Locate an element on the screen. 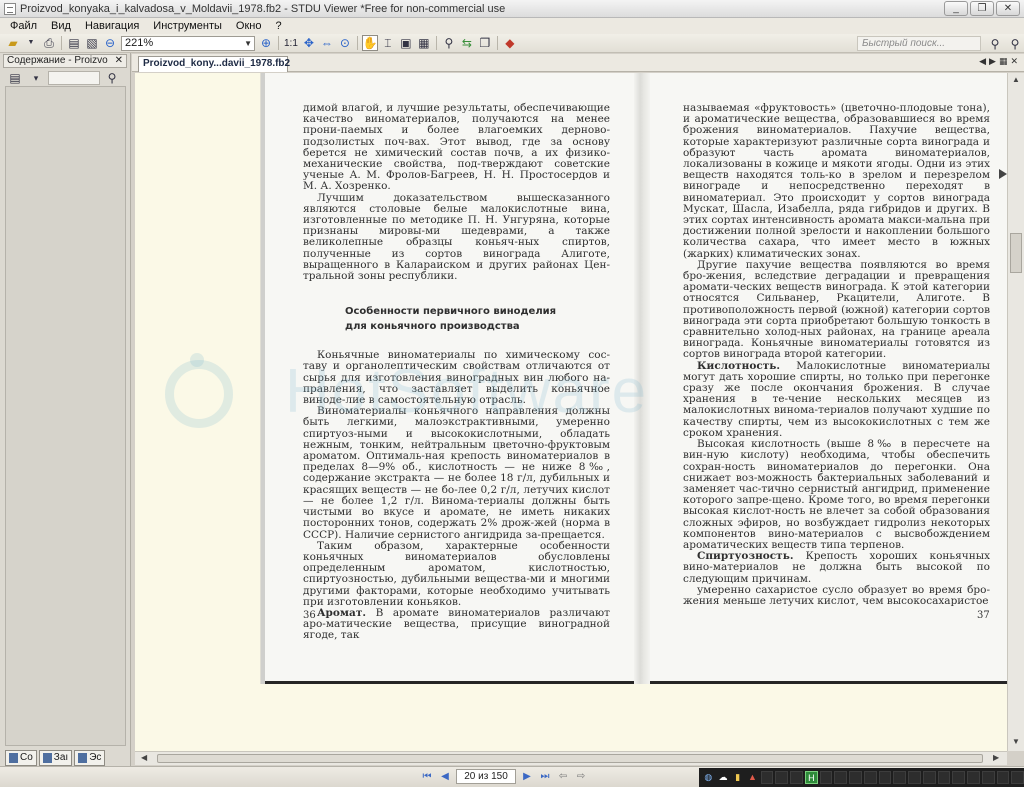 The image size is (1024, 787). page-number-left: 36 is located at coordinates (309, 615).